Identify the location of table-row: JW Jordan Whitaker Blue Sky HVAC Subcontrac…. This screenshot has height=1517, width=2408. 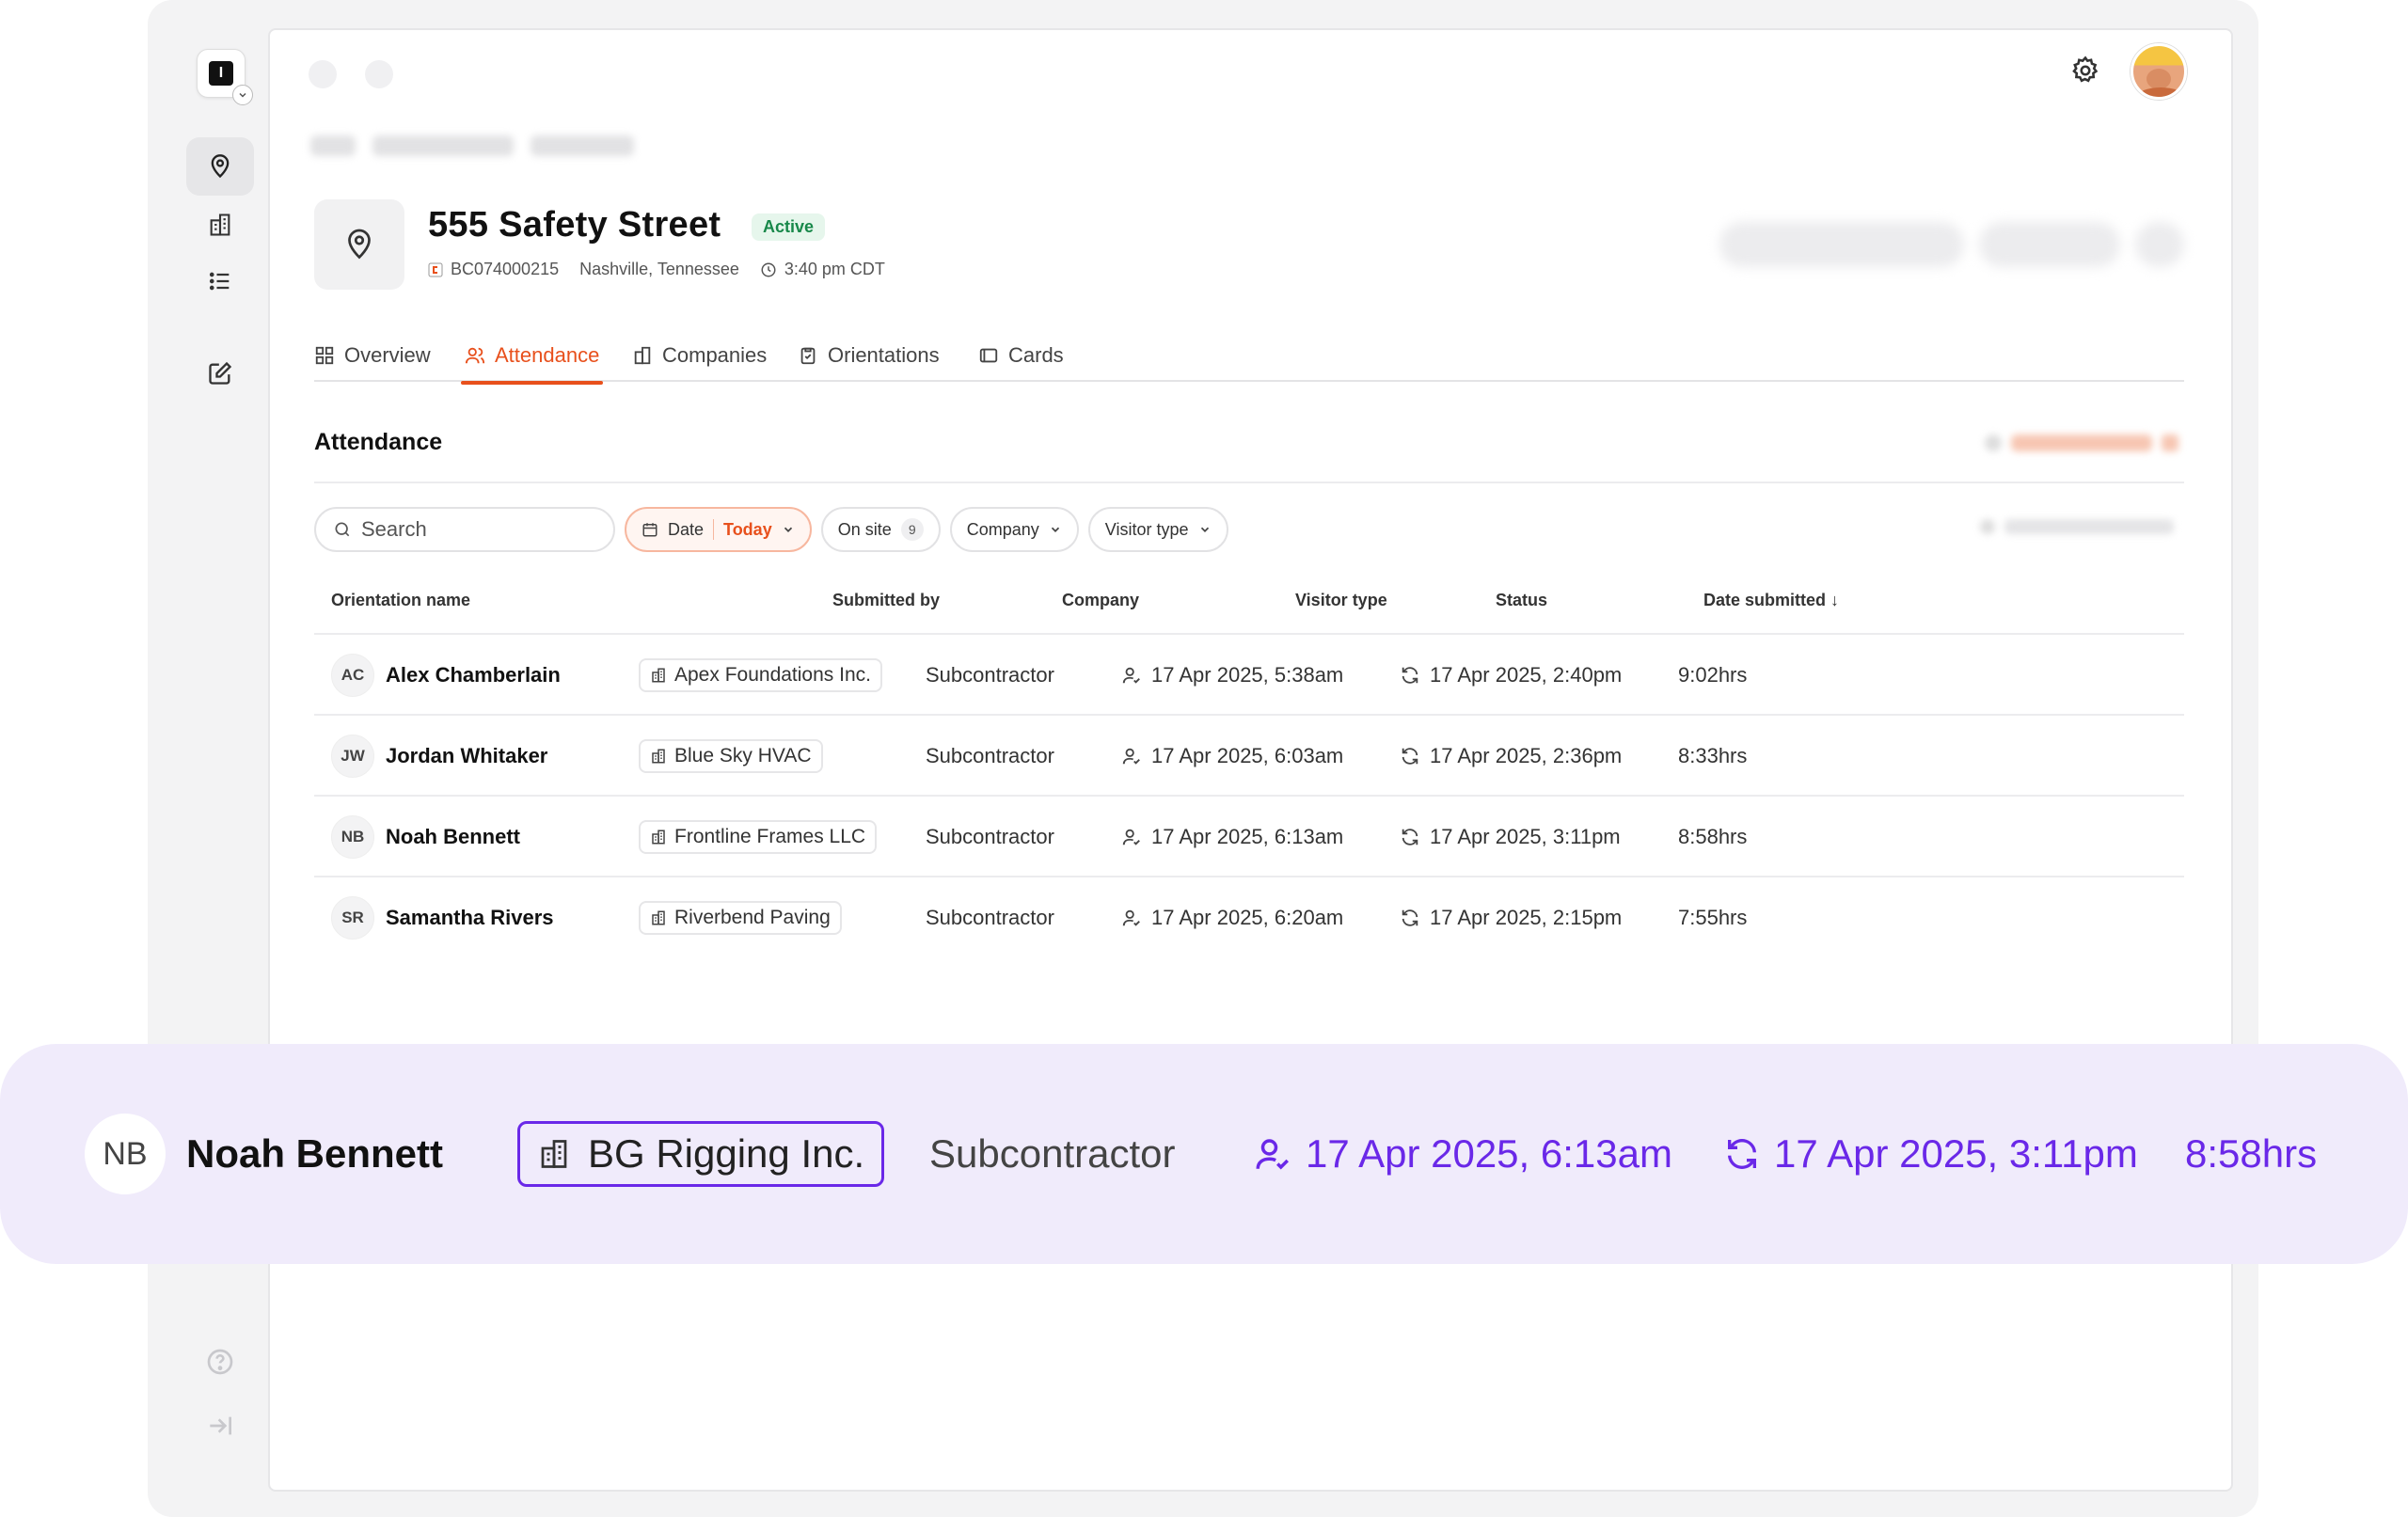
(1249, 754).